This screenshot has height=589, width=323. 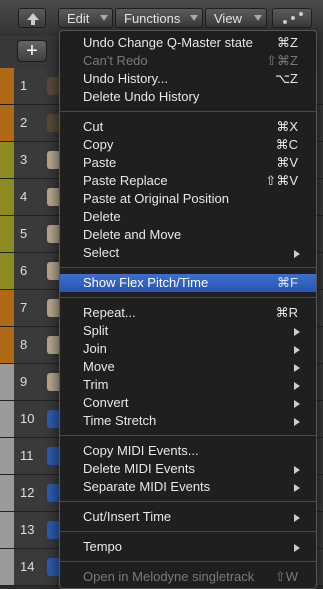 I want to click on menu-item: Delete, so click(x=188, y=217).